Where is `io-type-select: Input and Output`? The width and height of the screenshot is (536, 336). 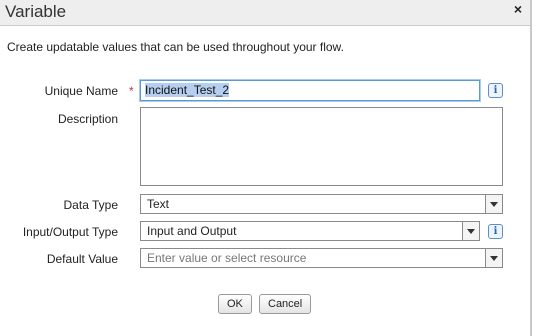 io-type-select: Input and Output is located at coordinates (310, 231).